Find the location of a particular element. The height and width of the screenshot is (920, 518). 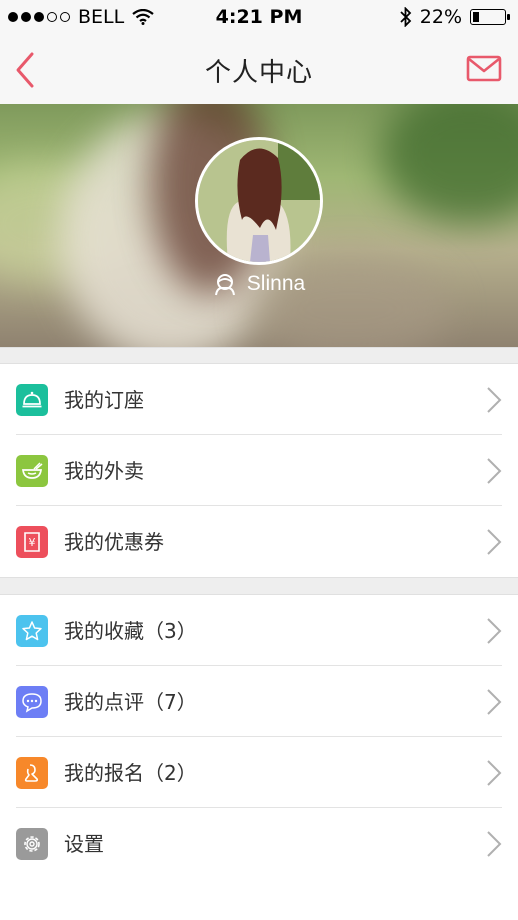

chevron-left-icon is located at coordinates (25, 70).